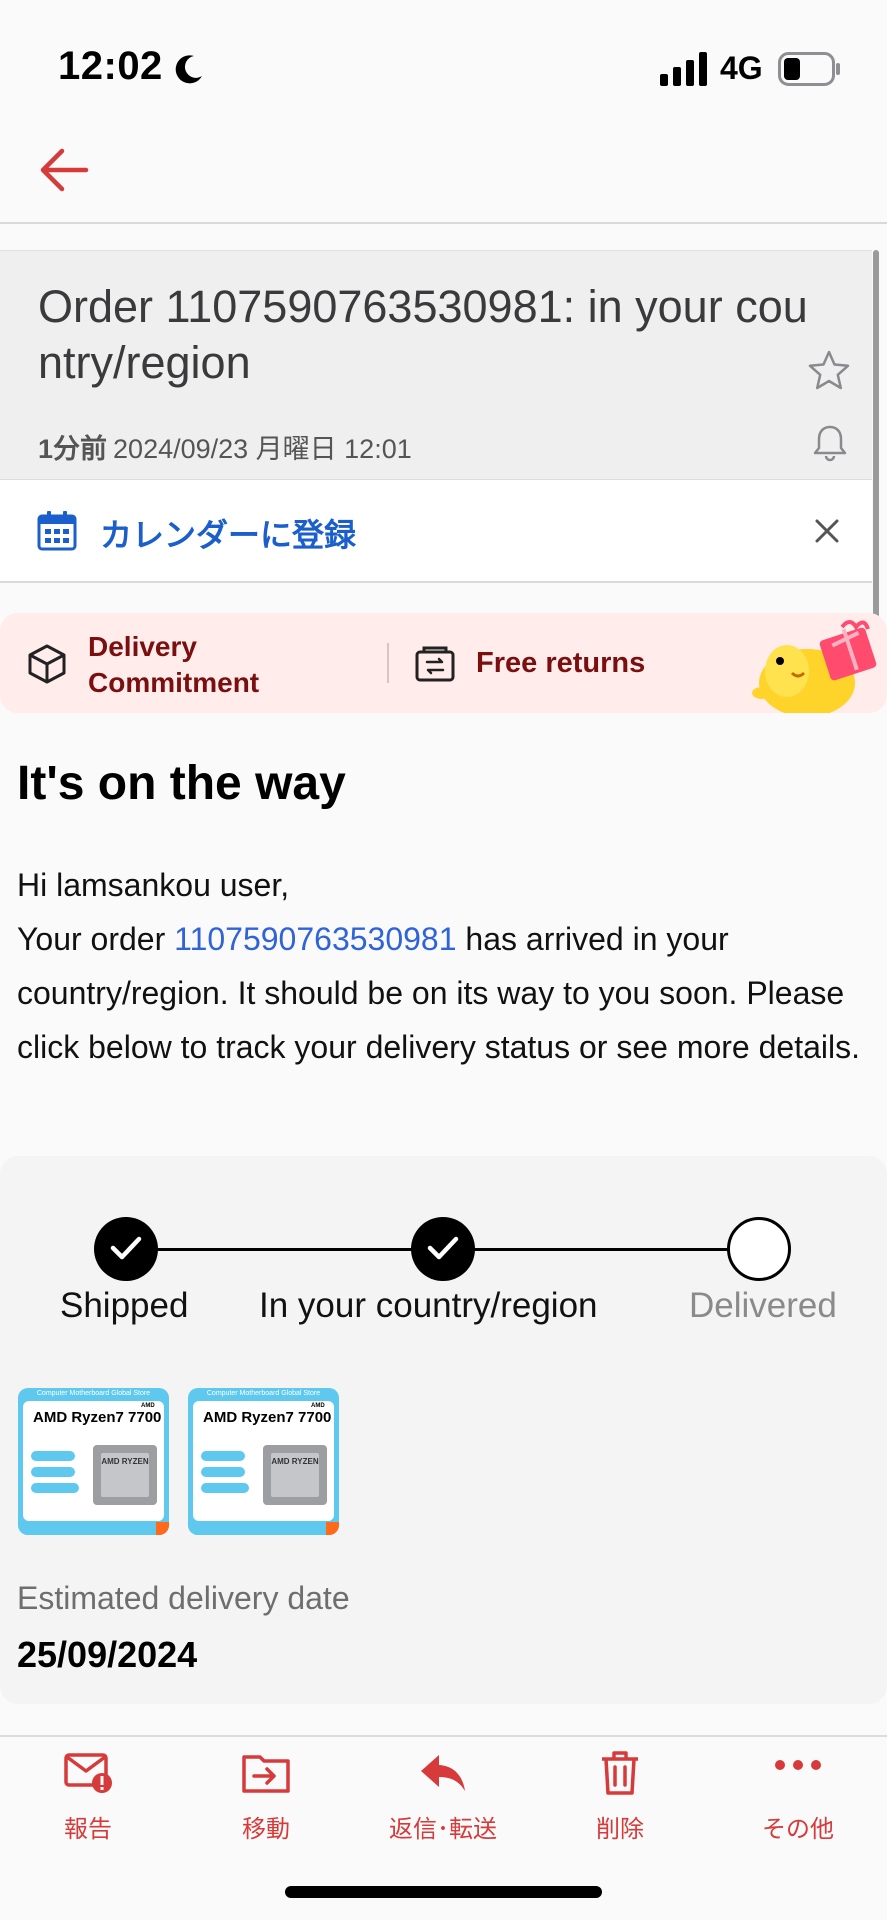 This screenshot has width=887, height=1920. What do you see at coordinates (315, 939) in the screenshot?
I see `order-number-link: 1107590763530981` at bounding box center [315, 939].